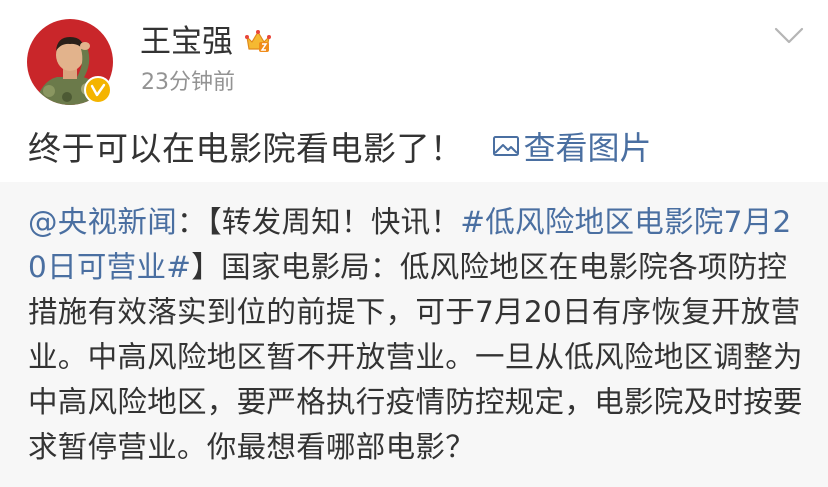 This screenshot has height=487, width=828. Describe the element at coordinates (102, 222) in the screenshot. I see `mention-link: @央视新闻` at that location.